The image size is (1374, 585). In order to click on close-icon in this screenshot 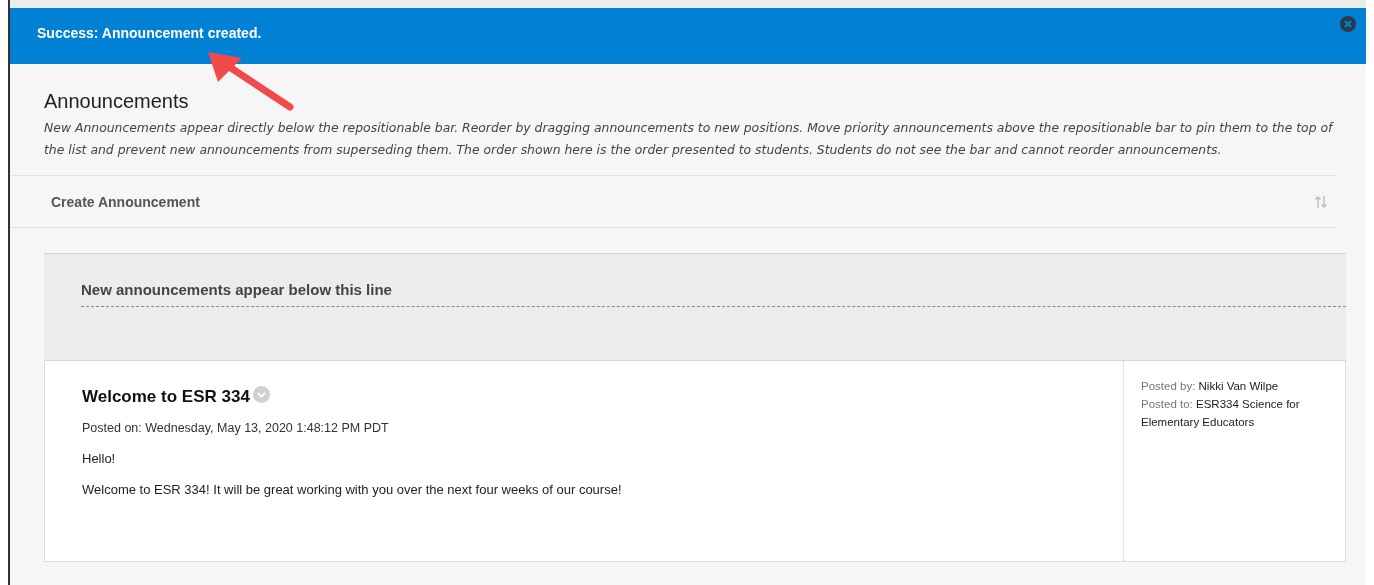, I will do `click(1348, 24)`.